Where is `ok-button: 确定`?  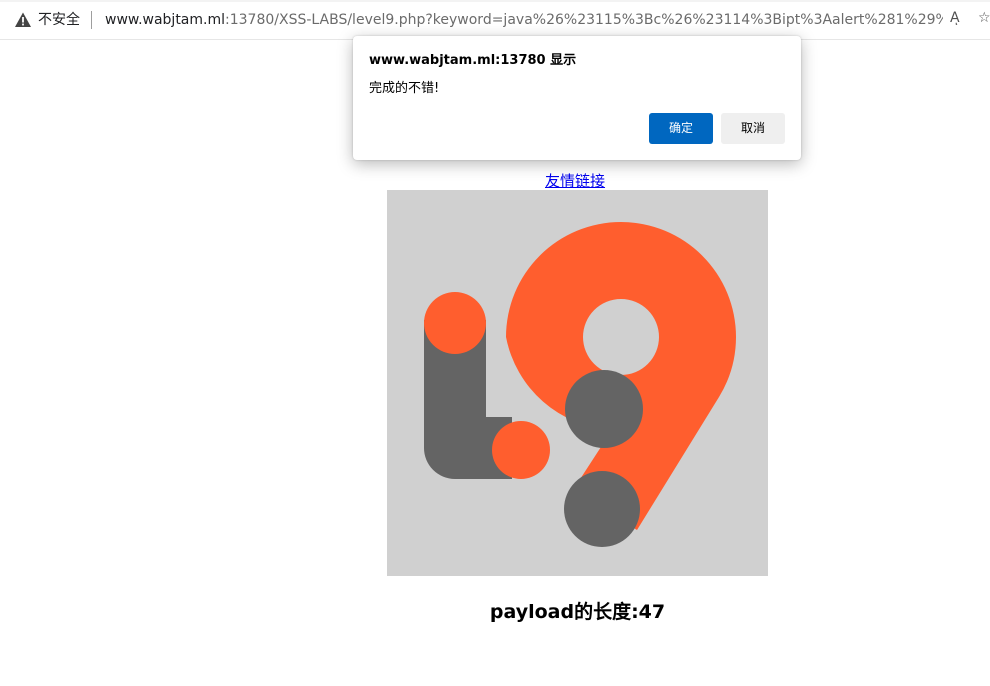 ok-button: 确定 is located at coordinates (681, 128).